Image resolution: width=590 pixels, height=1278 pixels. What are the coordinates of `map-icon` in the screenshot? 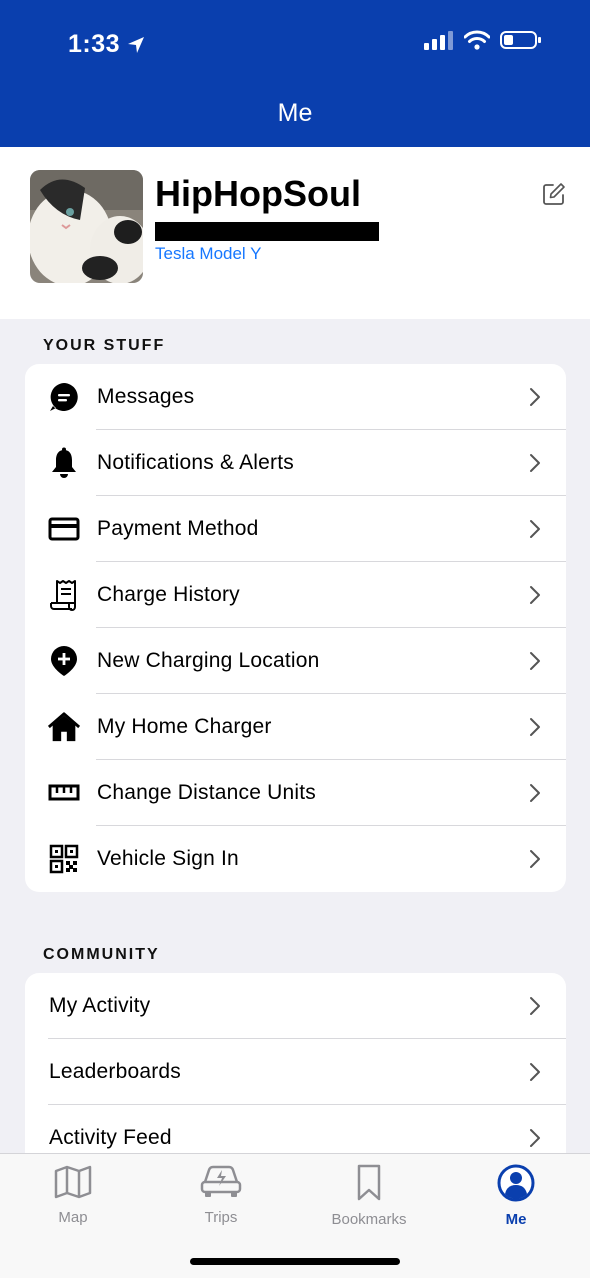 It's located at (73, 1182).